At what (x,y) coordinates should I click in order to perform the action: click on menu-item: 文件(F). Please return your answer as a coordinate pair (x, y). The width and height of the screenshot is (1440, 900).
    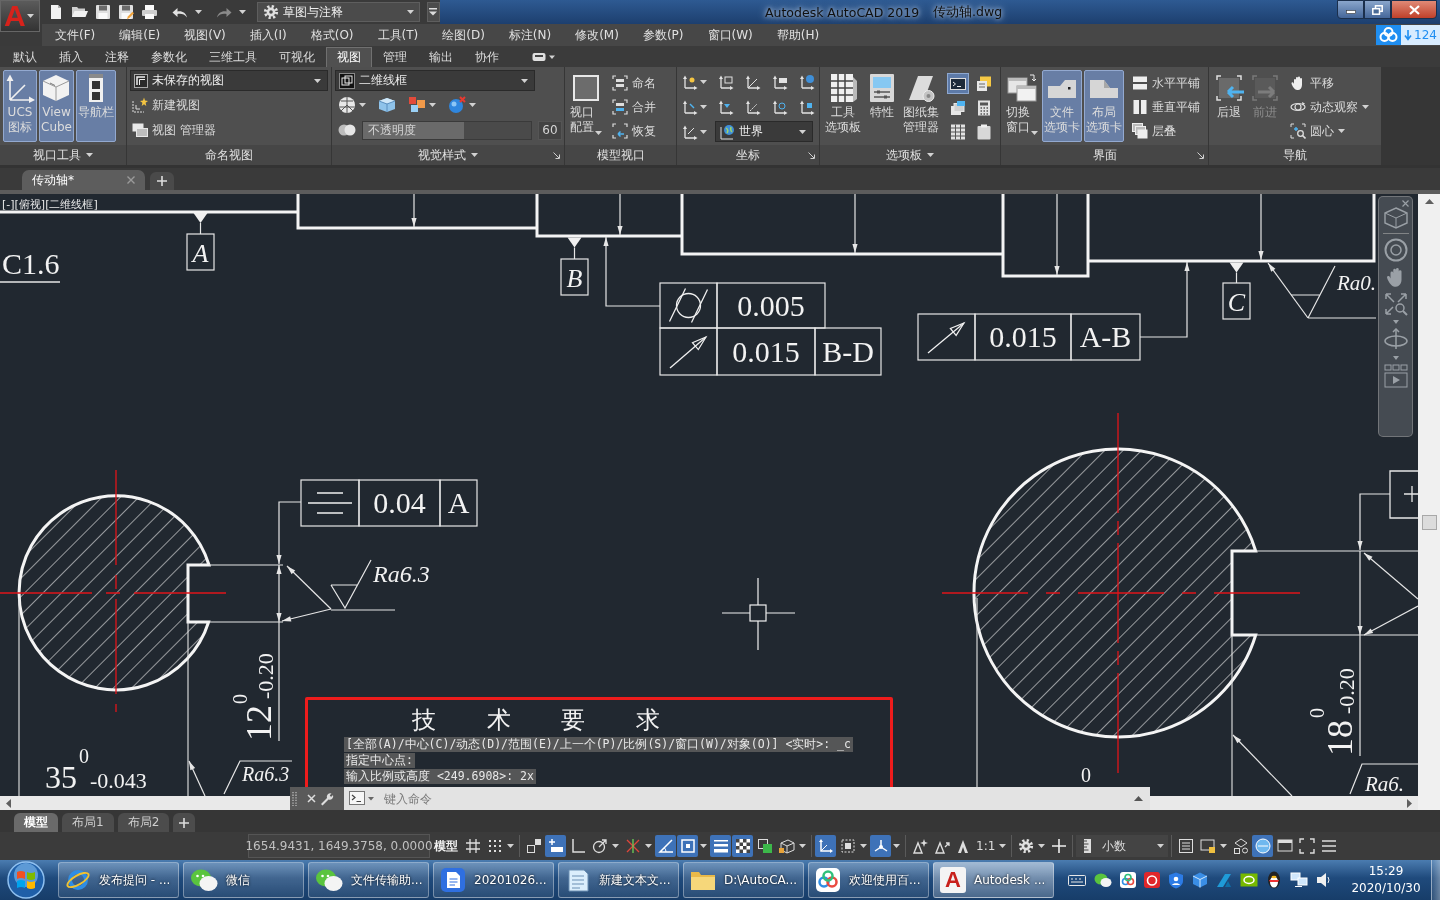
    Looking at the image, I should click on (75, 35).